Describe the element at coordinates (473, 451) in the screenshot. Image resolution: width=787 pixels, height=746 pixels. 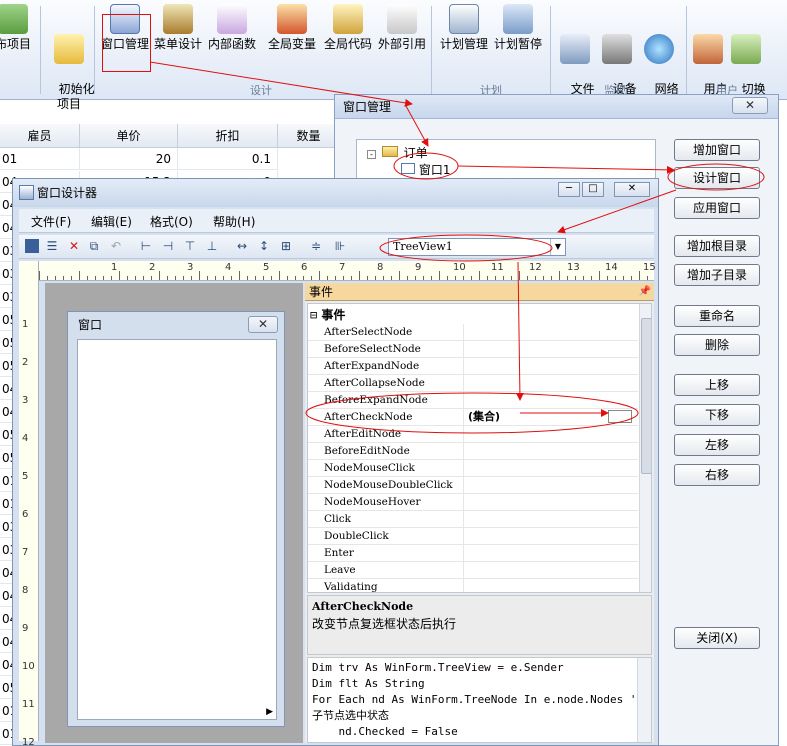
I see `event-row: BeforeEditNode` at that location.